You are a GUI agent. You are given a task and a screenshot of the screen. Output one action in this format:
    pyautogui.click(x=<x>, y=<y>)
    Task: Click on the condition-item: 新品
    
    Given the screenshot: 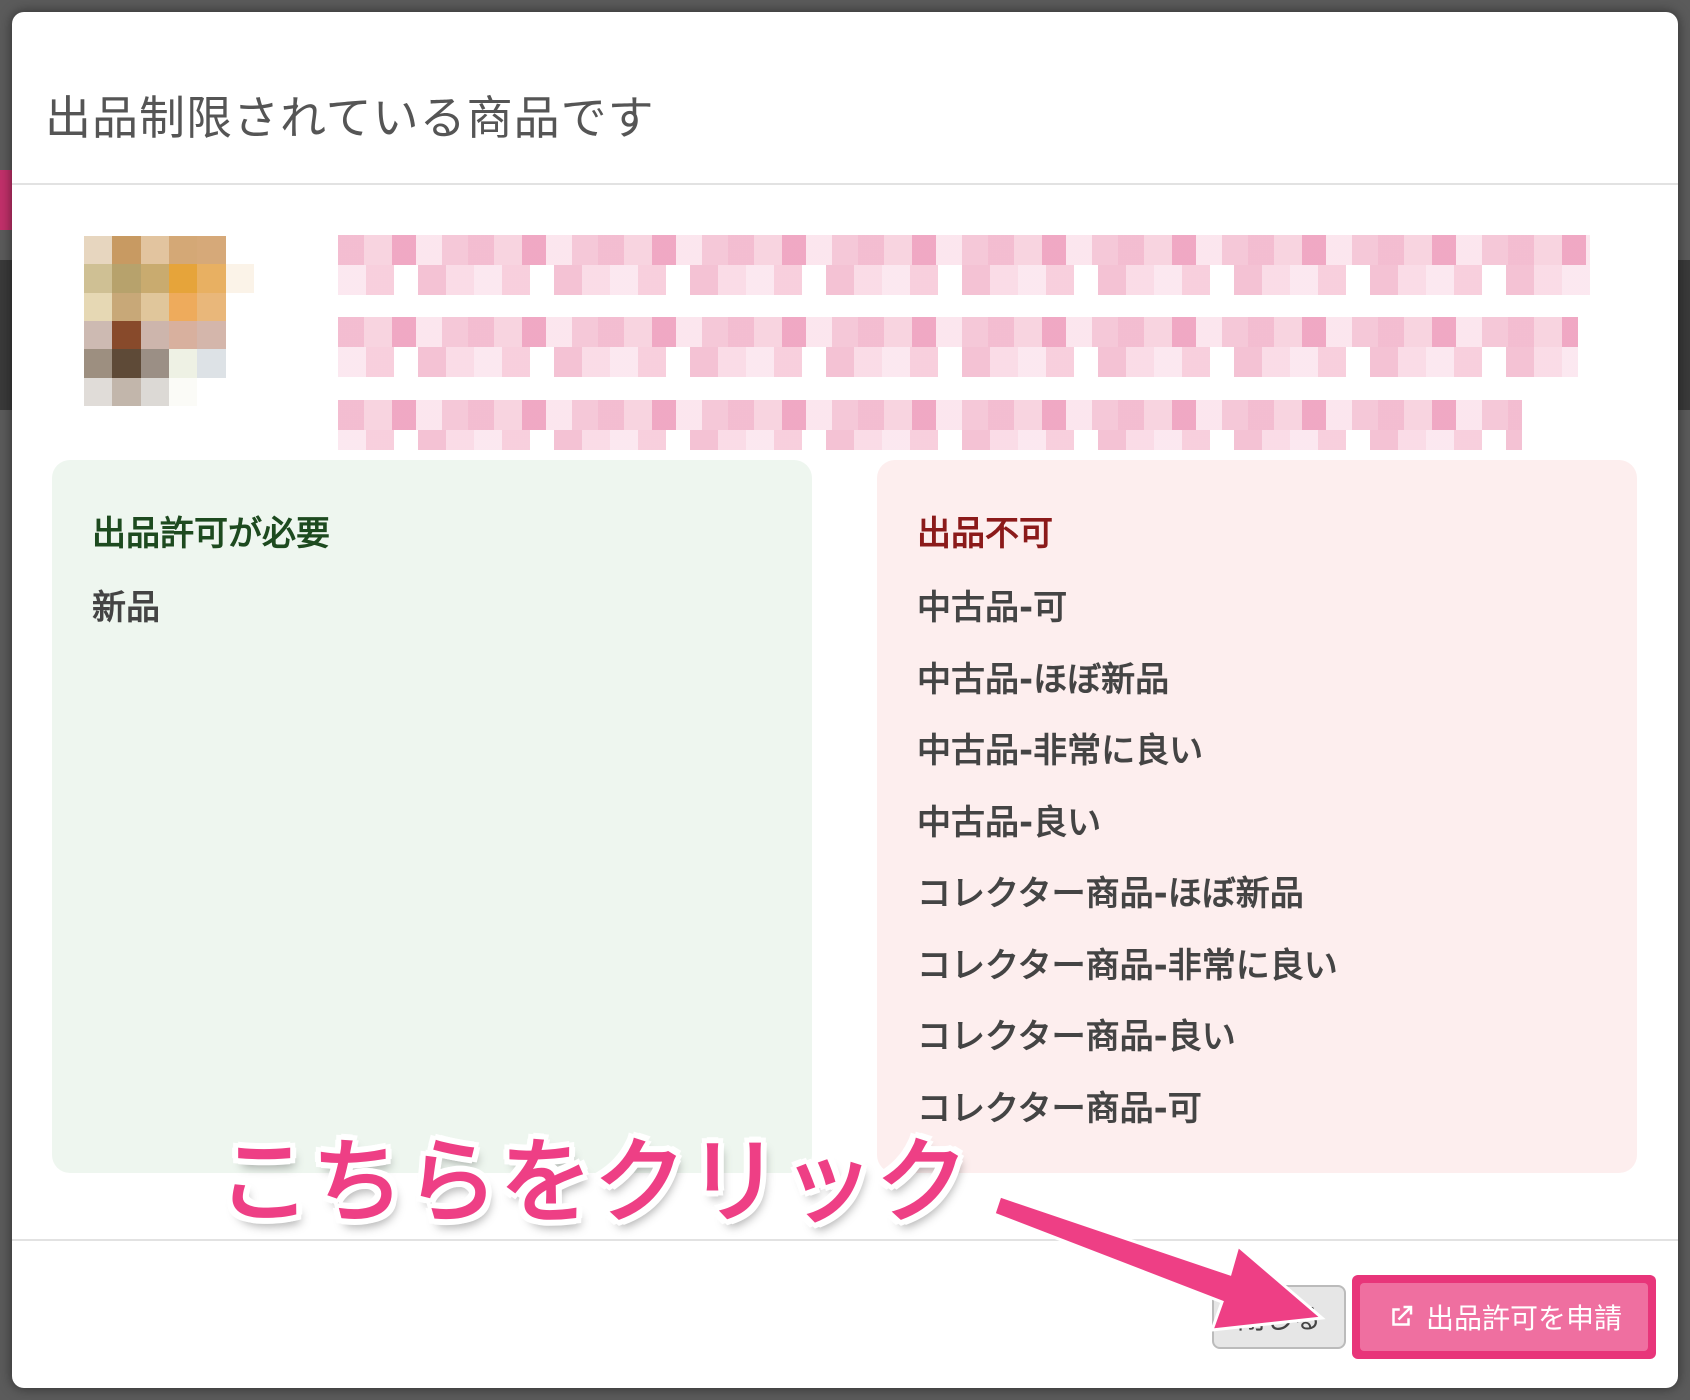 What is the action you would take?
    pyautogui.click(x=126, y=608)
    